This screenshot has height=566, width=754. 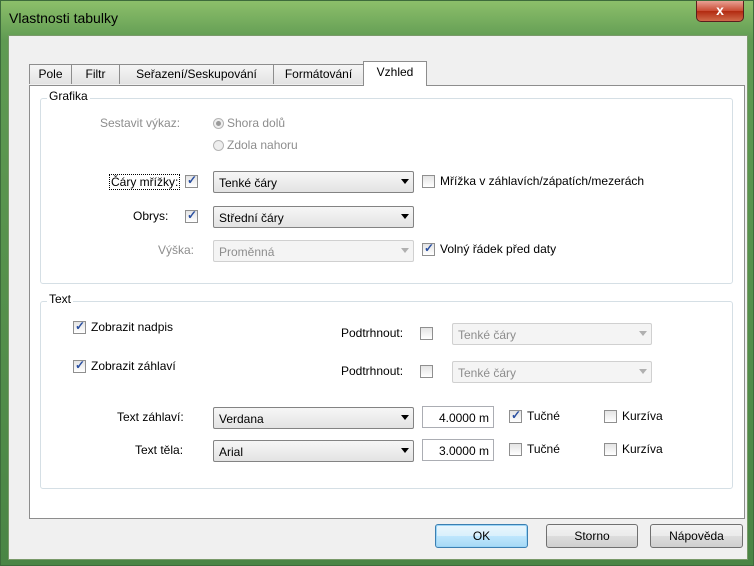 What do you see at coordinates (191, 215) in the screenshot?
I see `obrys-checkbox` at bounding box center [191, 215].